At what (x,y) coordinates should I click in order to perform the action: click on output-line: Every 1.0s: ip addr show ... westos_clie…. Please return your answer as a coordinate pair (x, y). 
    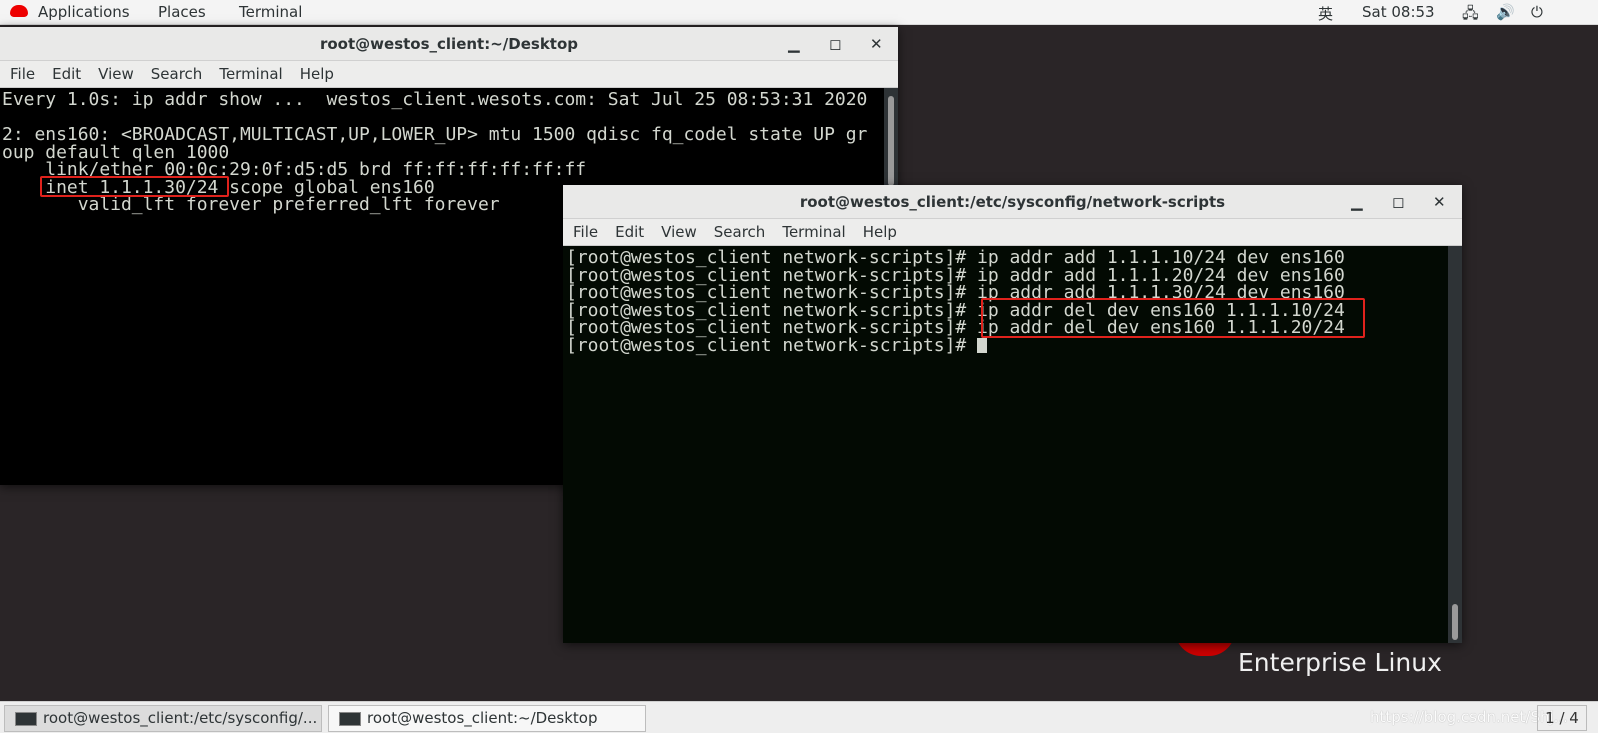
    Looking at the image, I should click on (435, 99).